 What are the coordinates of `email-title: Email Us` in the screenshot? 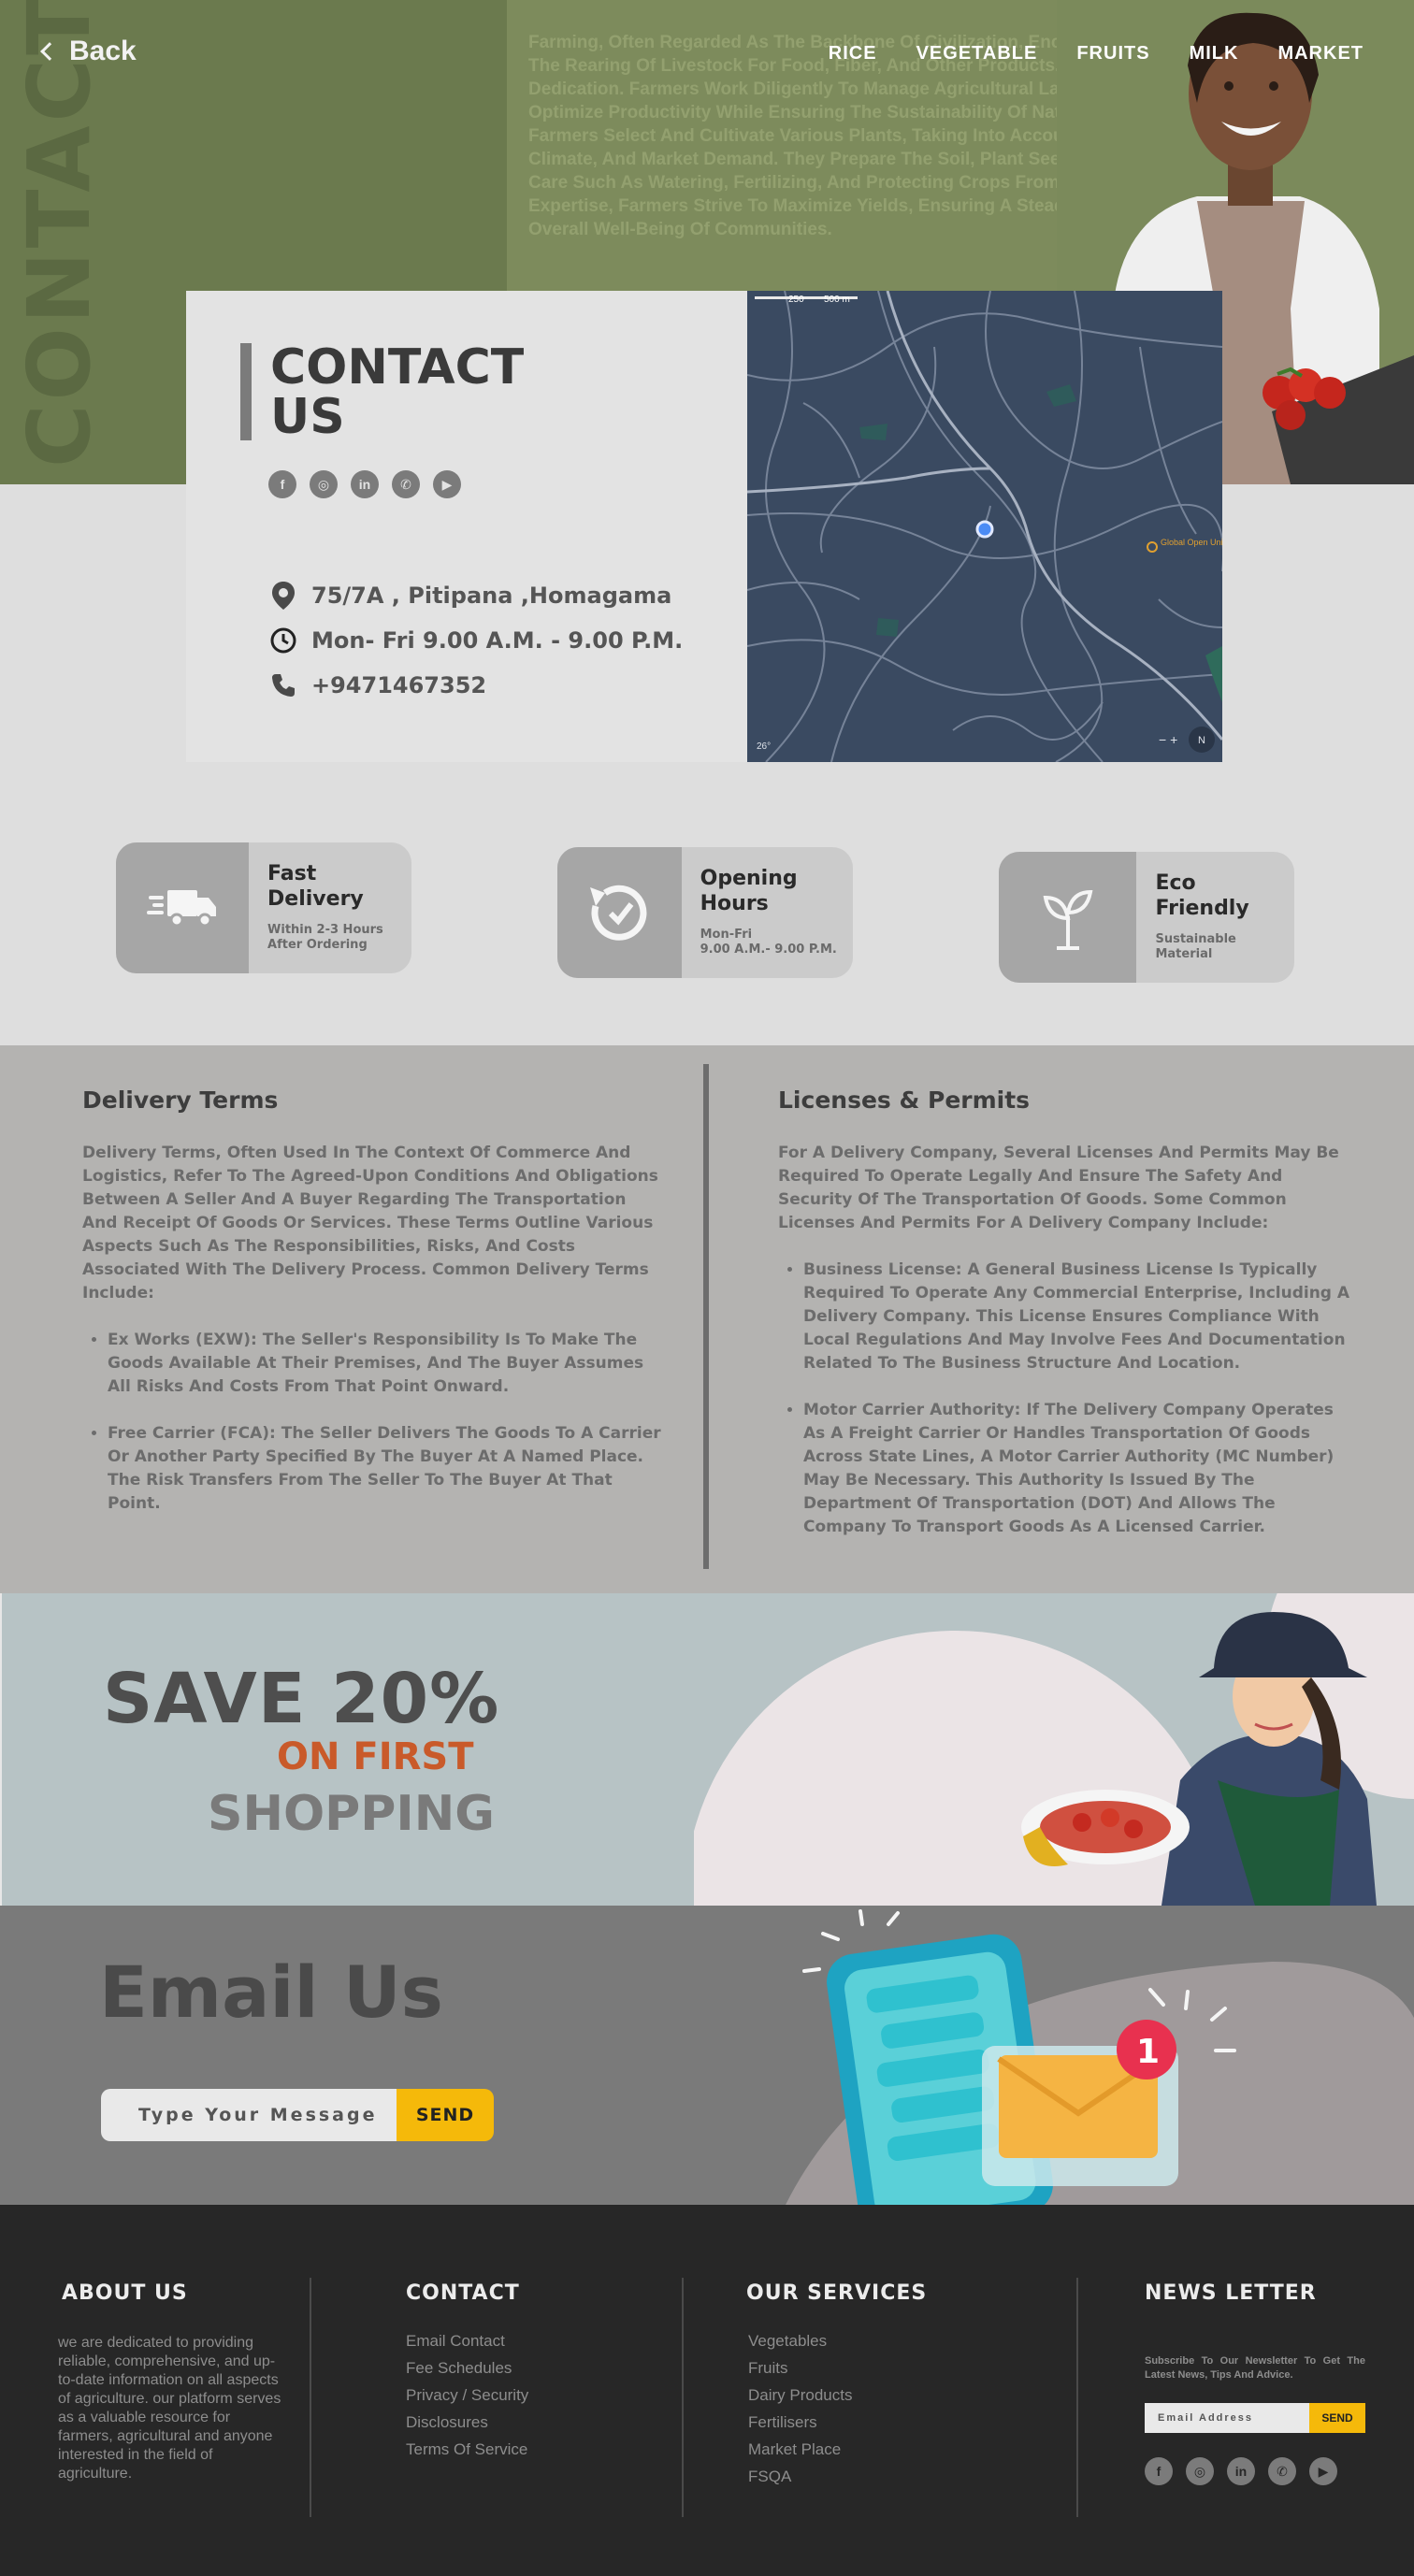 It's located at (271, 1992).